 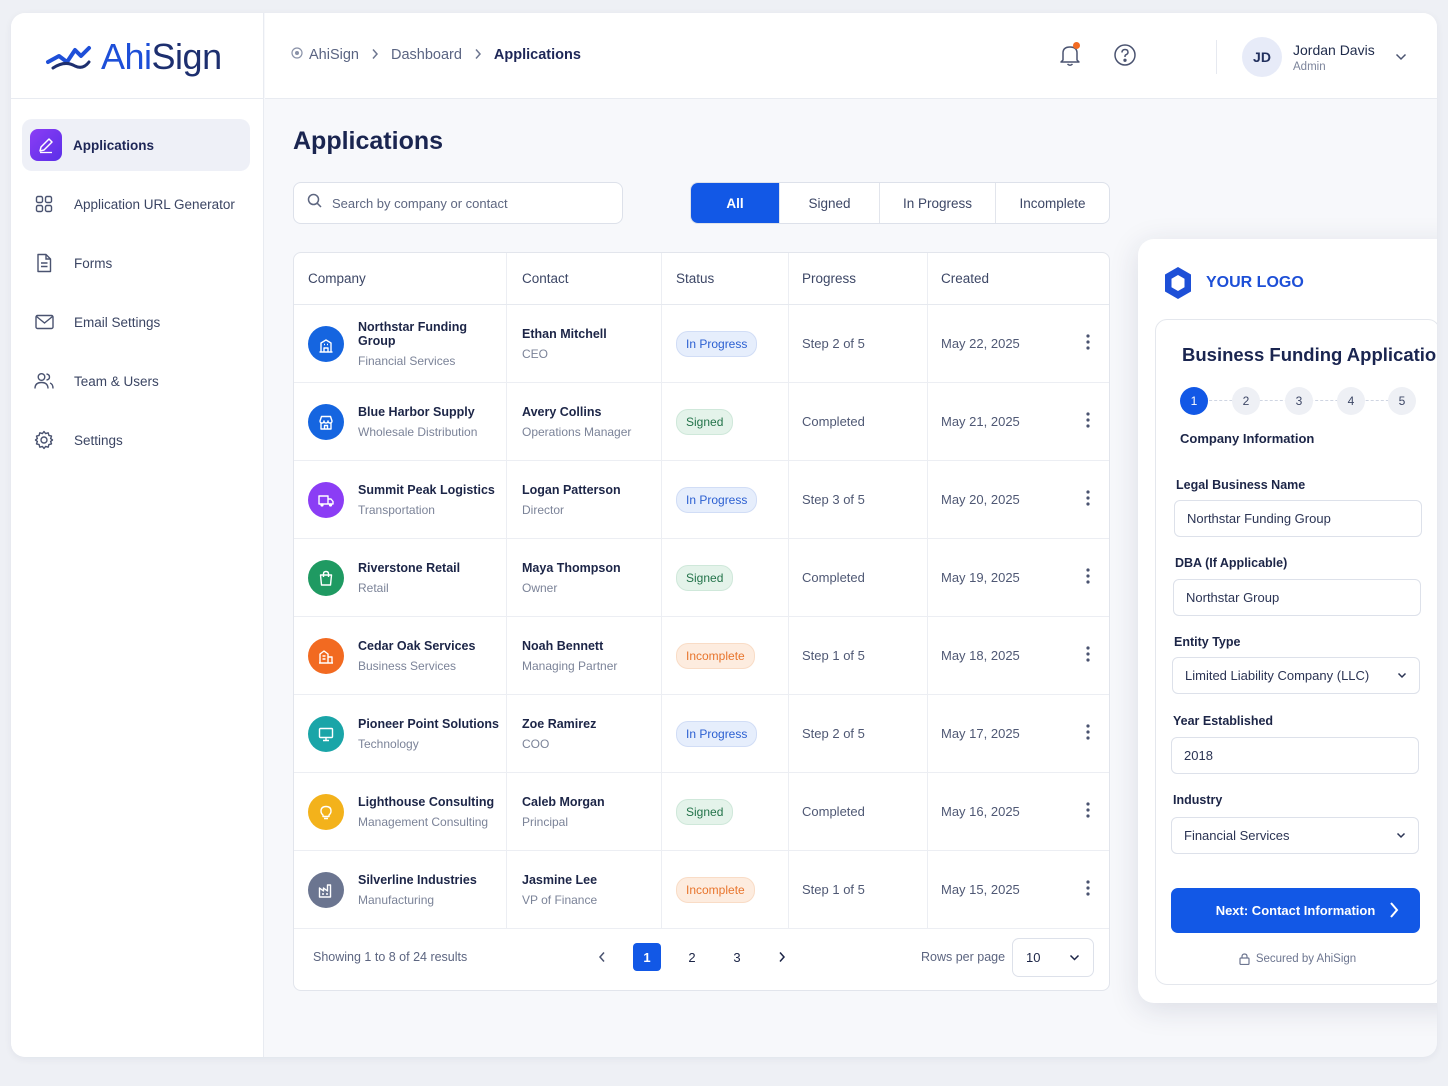 I want to click on page-button-2: 2, so click(x=692, y=957).